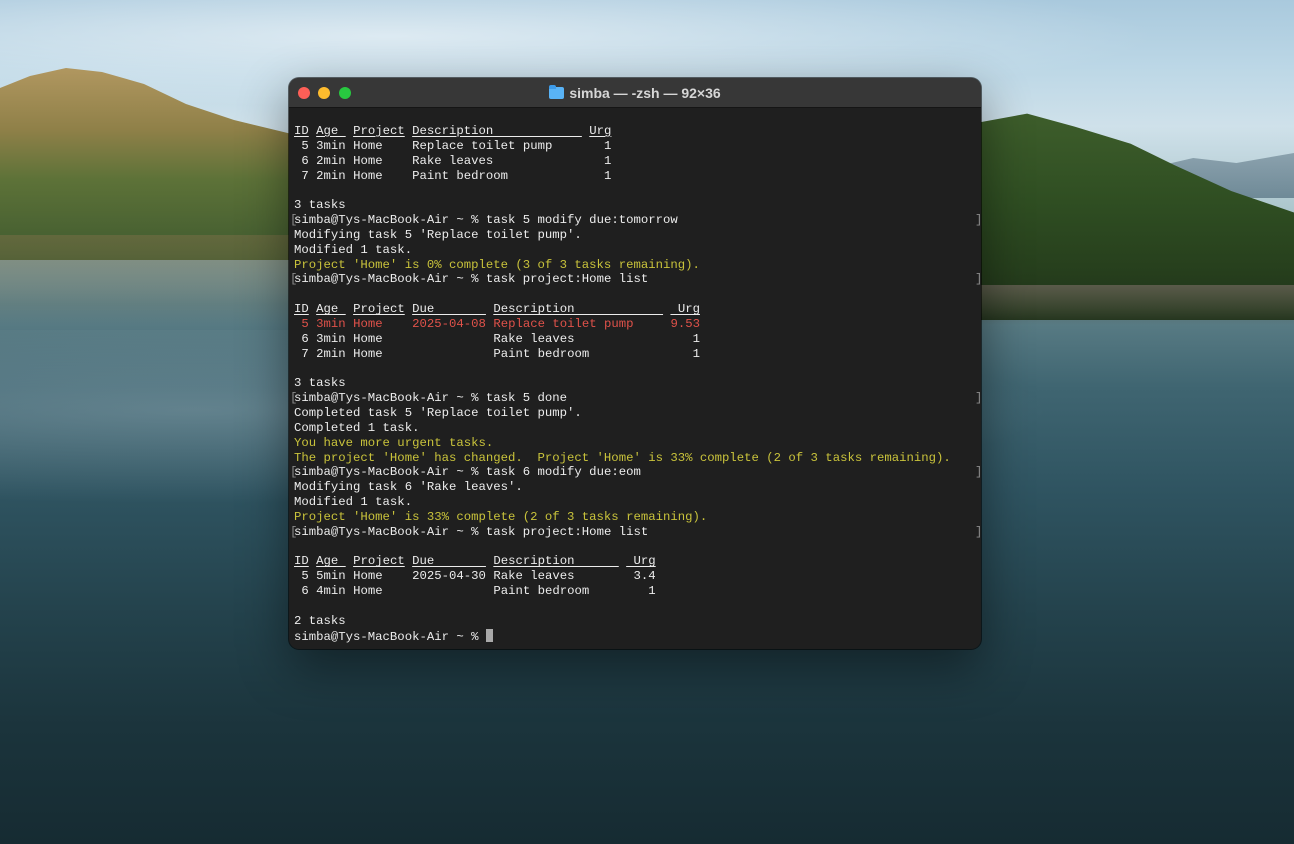 The width and height of the screenshot is (1294, 844). I want to click on window-title: simba — -zsh — 92×36, so click(635, 92).